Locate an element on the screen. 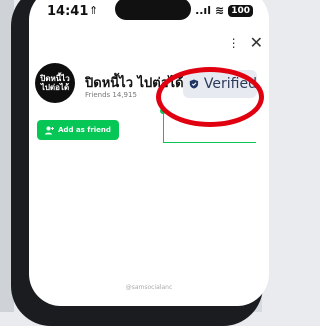  status-bar: 14:41 ⇑ ..ıl ≋ 100 is located at coordinates (149, 14).